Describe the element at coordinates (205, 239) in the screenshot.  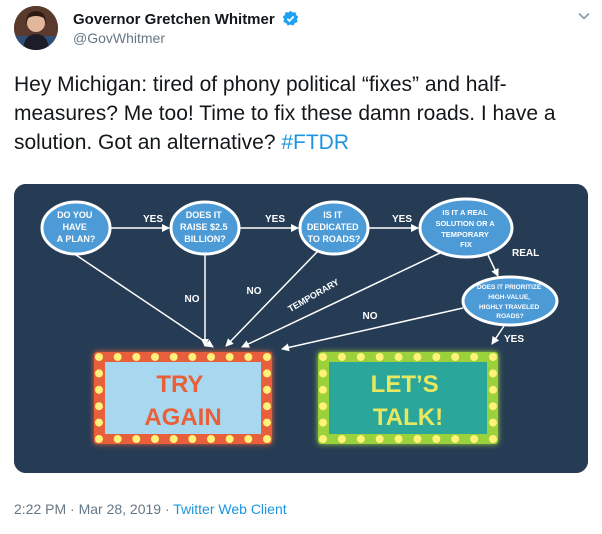
I see `node-raise-line-3: BILLION?` at that location.